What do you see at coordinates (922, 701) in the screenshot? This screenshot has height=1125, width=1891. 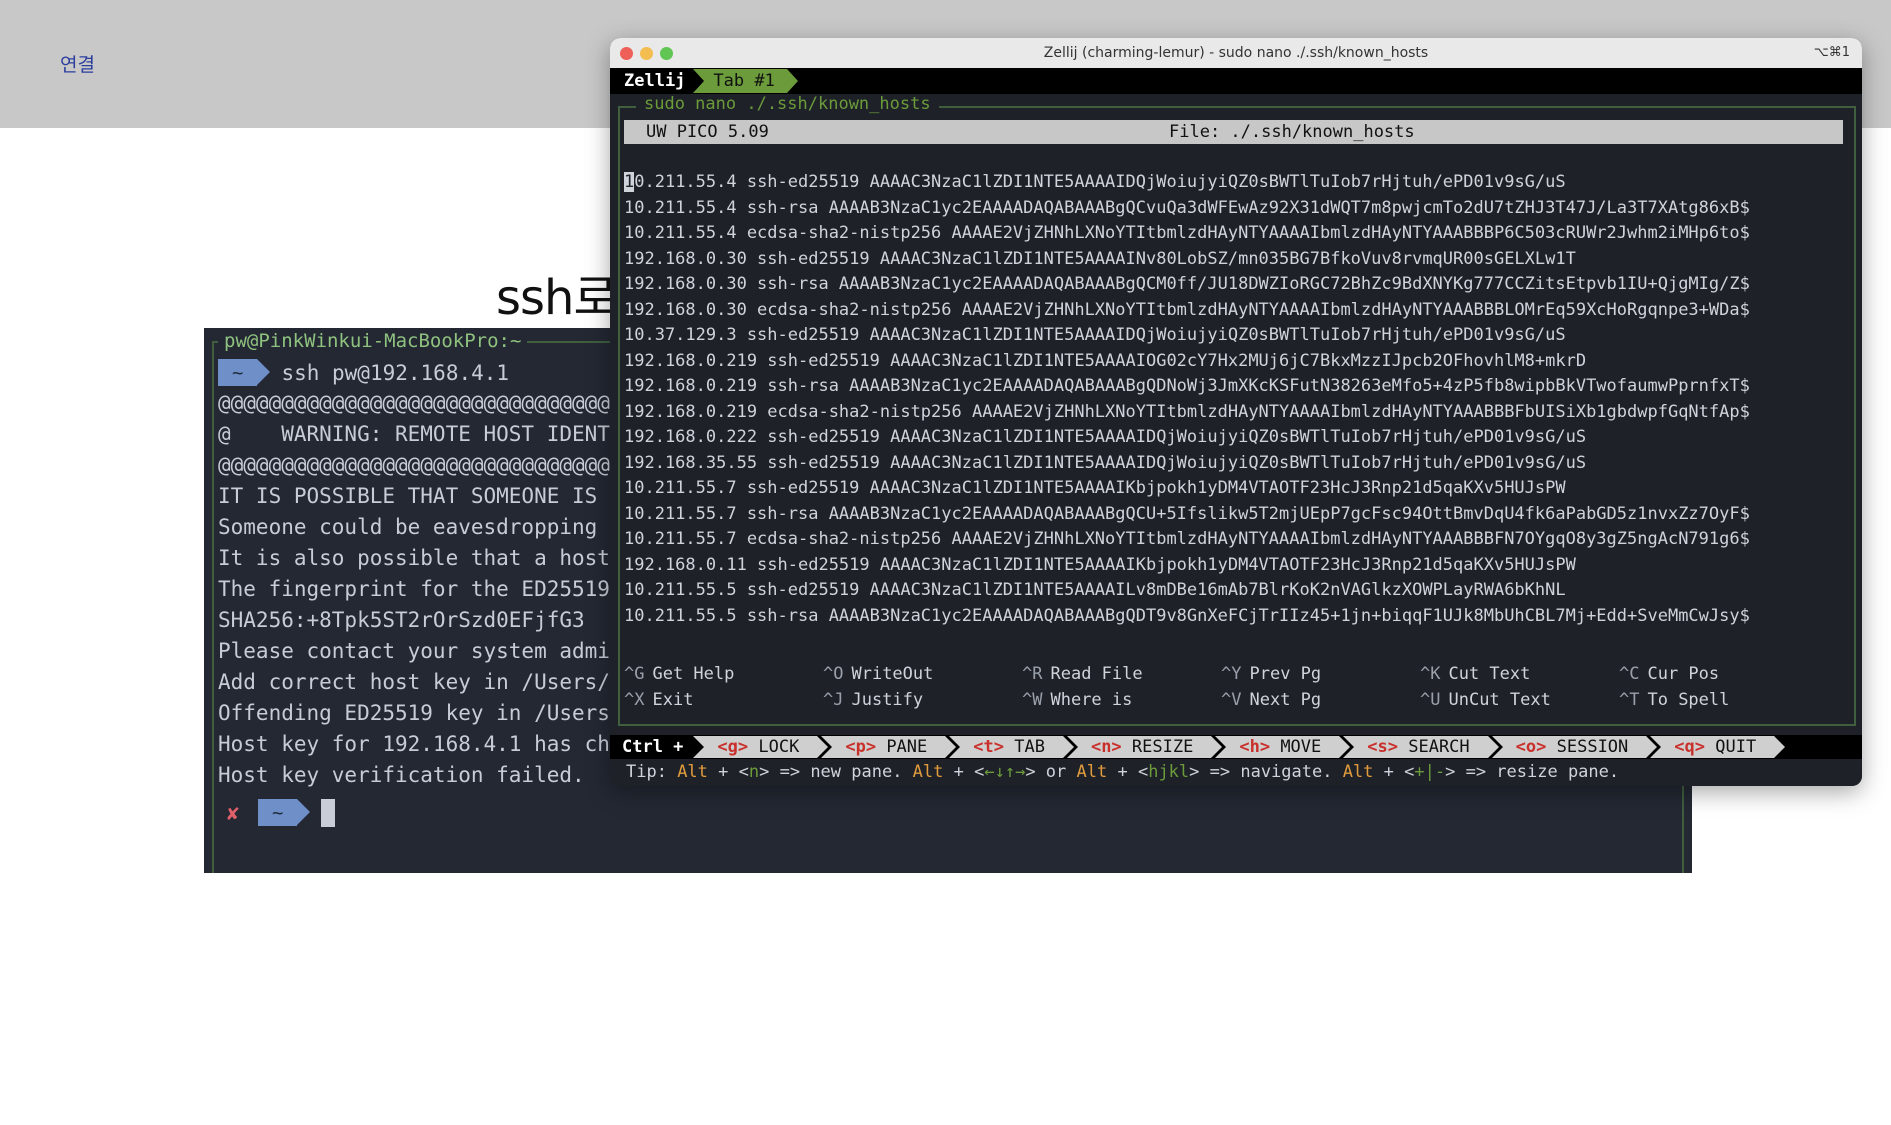 I see `shortcut-justify: ^J Justify` at bounding box center [922, 701].